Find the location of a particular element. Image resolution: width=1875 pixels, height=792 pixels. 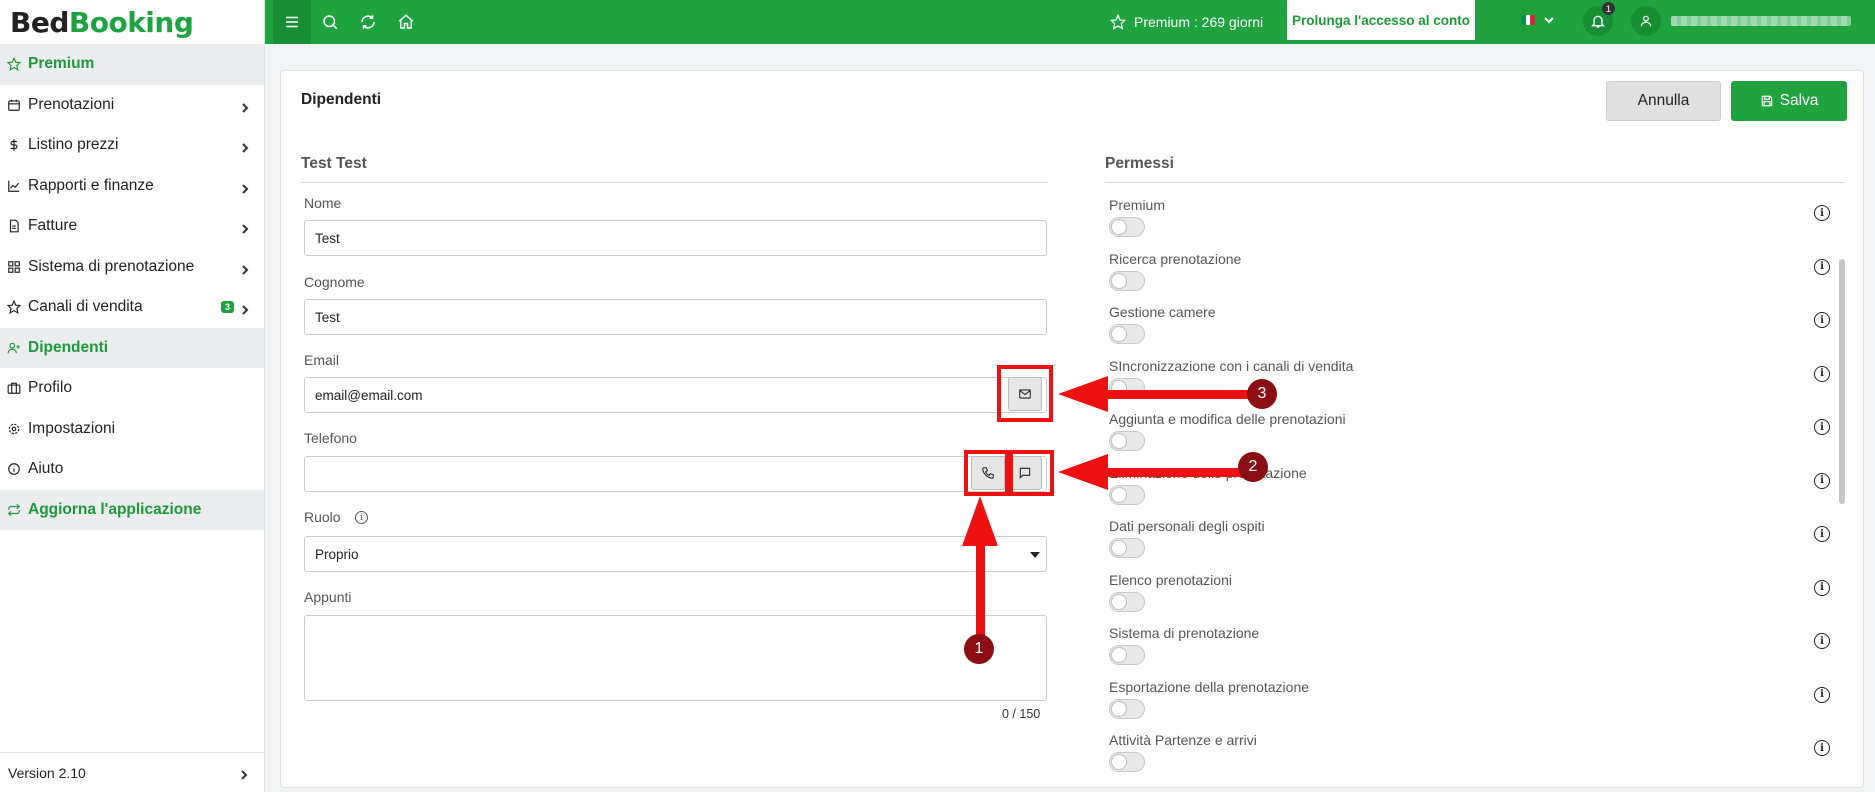

notifications-button: 1 is located at coordinates (1599, 19).